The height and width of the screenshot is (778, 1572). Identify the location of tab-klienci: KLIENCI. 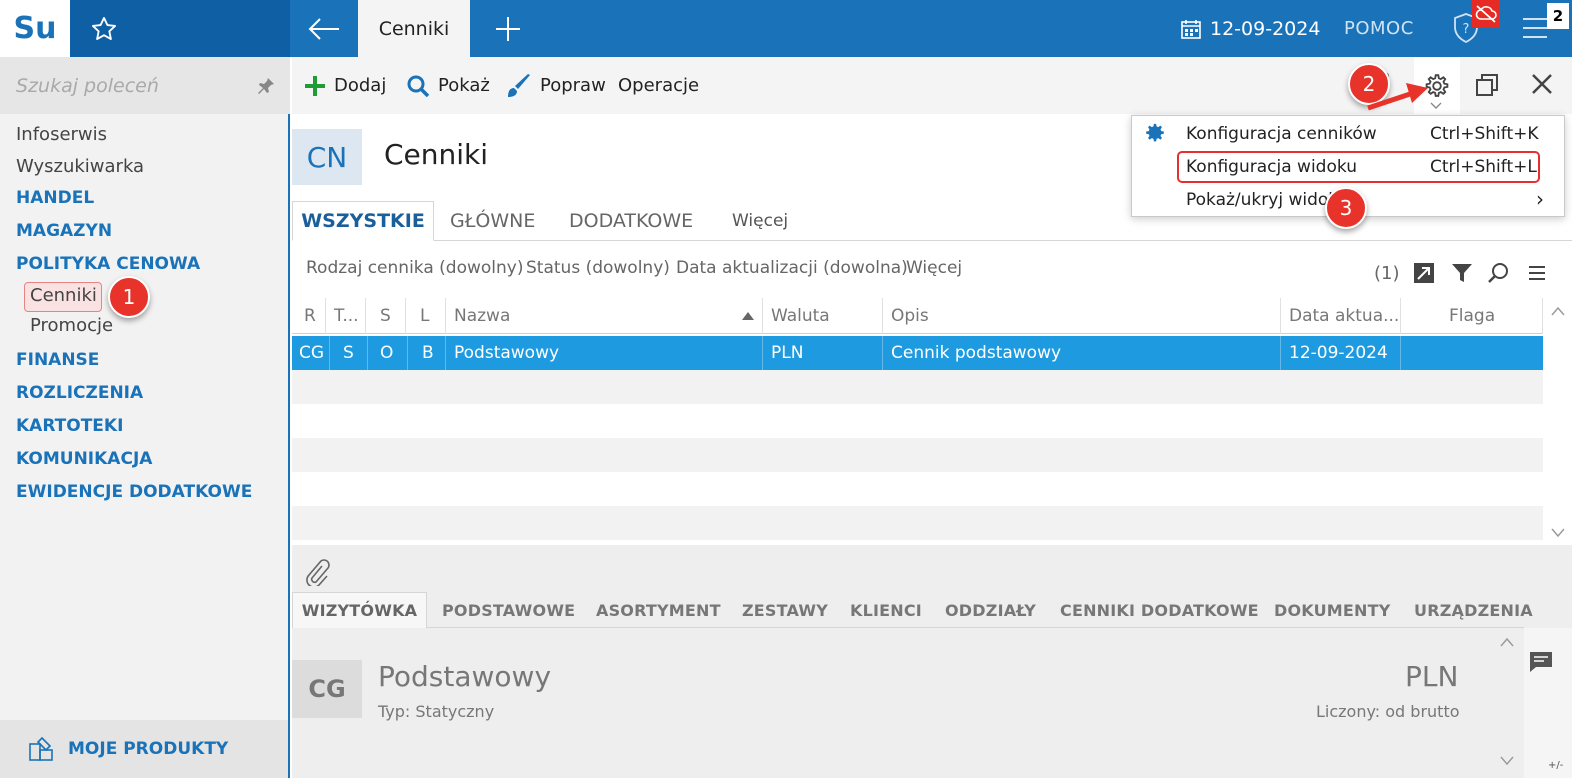
(886, 610).